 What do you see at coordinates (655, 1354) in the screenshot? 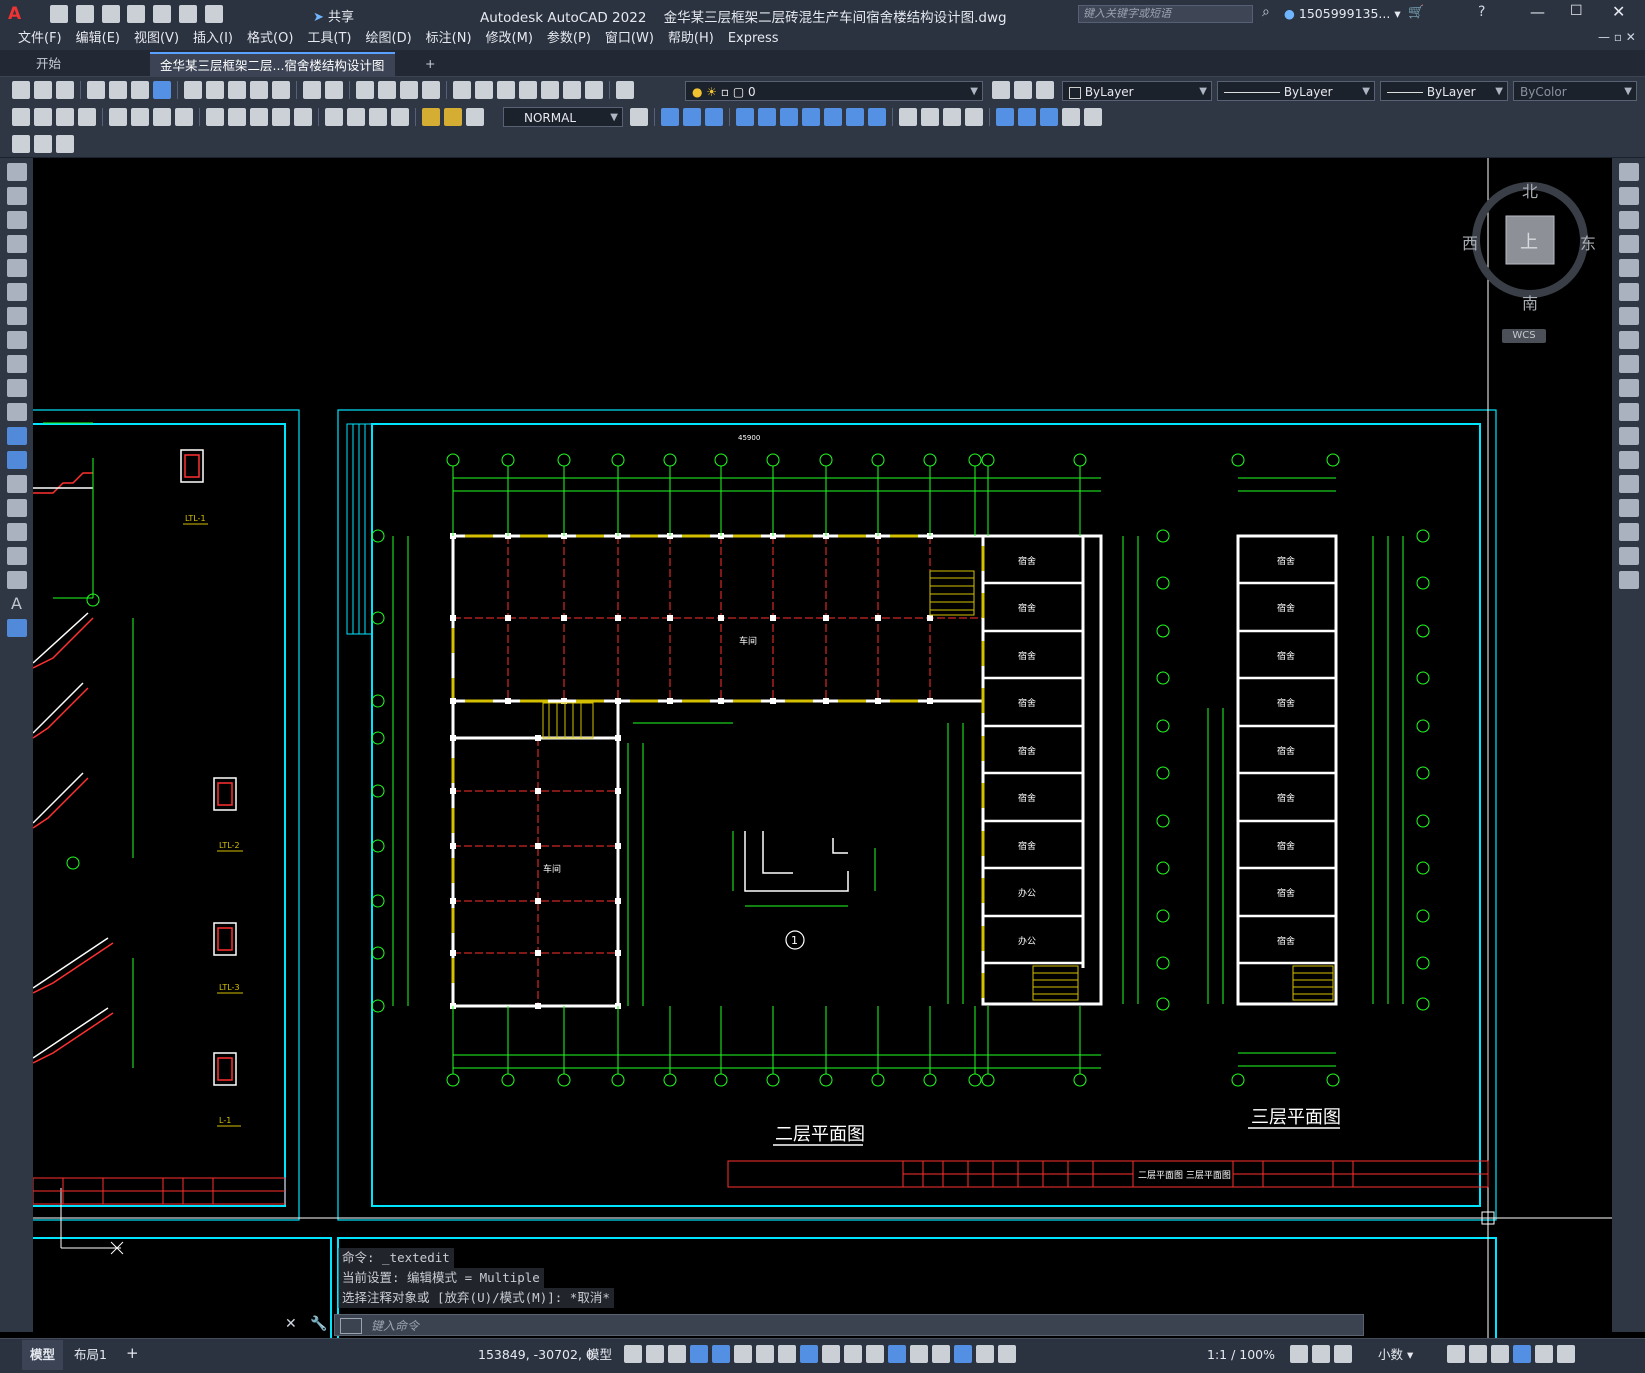
I see `snap-icon` at bounding box center [655, 1354].